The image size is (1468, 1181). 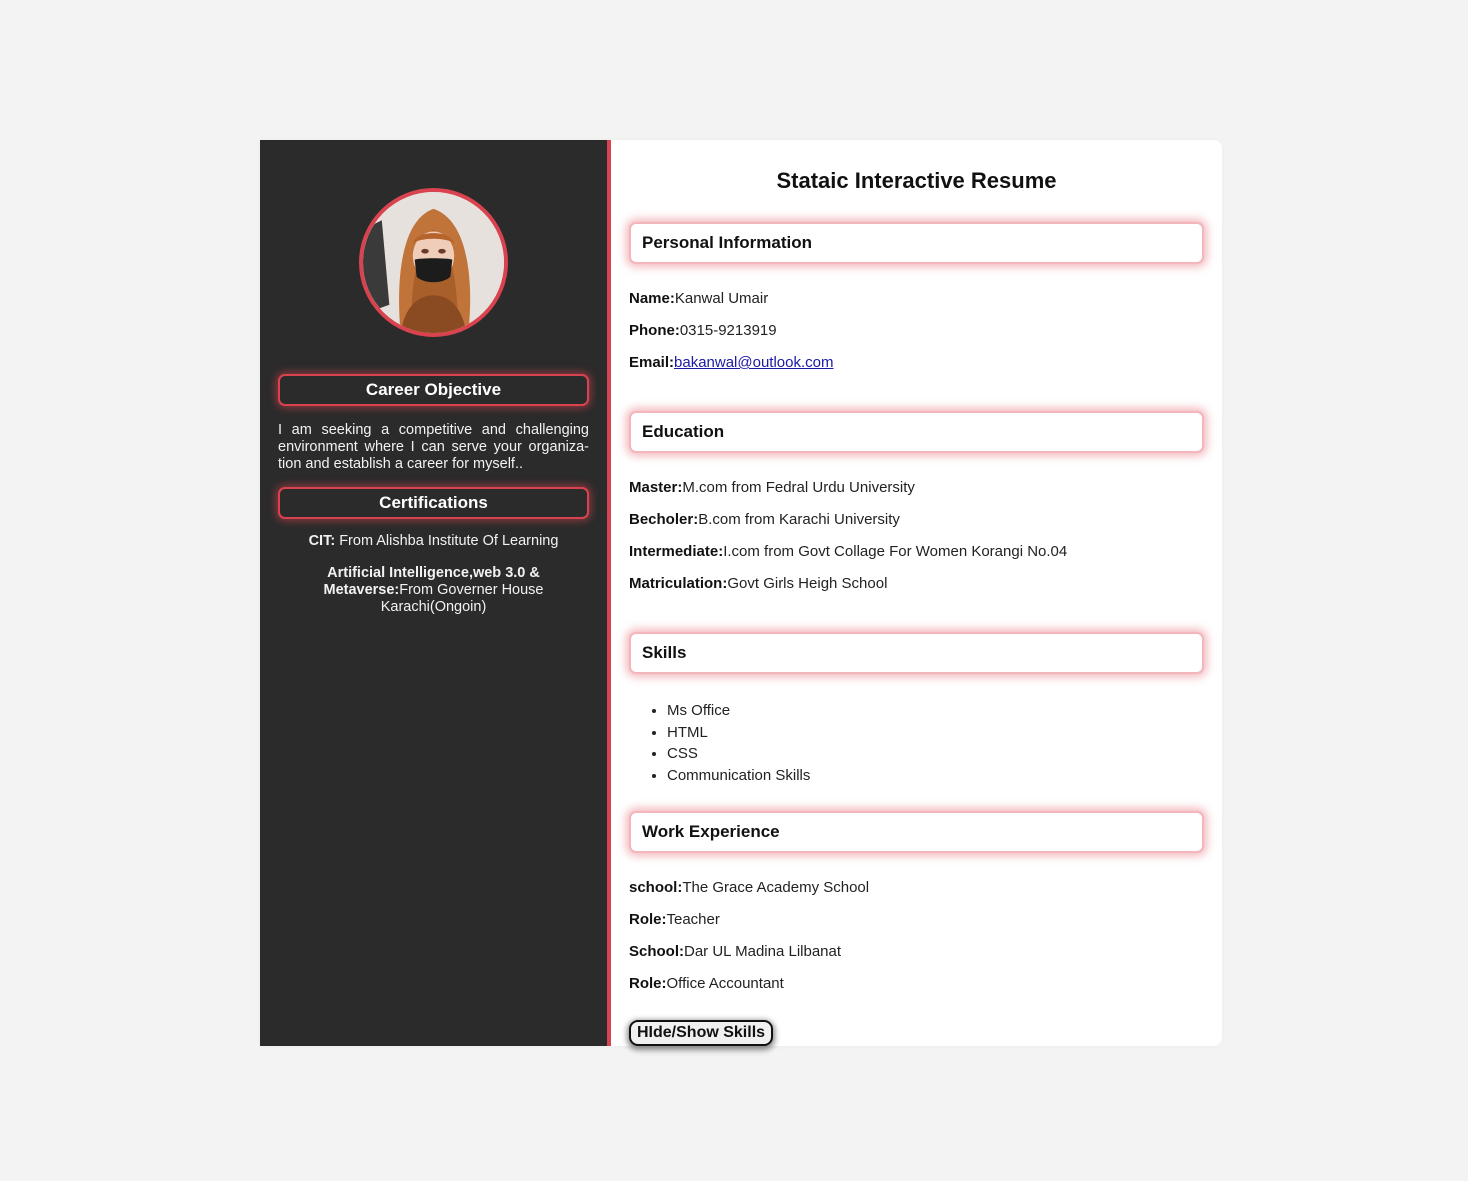 I want to click on education-row: Becholer:B.com from Karachi University, so click(x=916, y=527).